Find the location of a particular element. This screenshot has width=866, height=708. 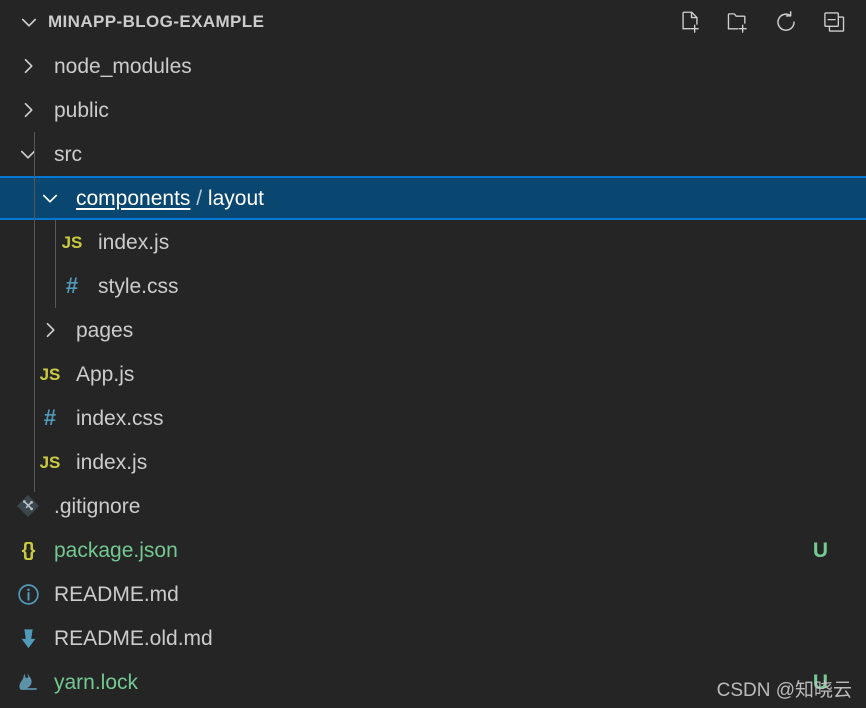

tree-row-label: .gitignore is located at coordinates (97, 506).